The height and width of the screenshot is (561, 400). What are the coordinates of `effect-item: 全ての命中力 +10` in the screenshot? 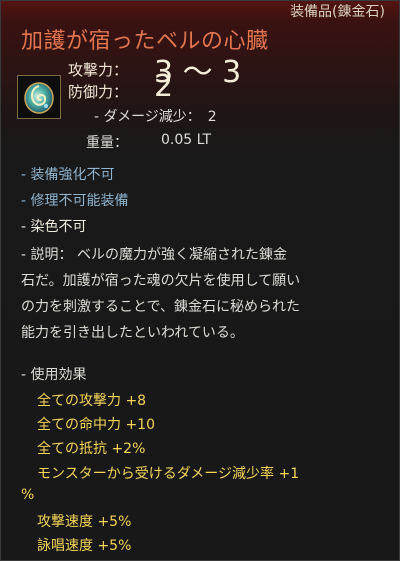 It's located at (96, 425).